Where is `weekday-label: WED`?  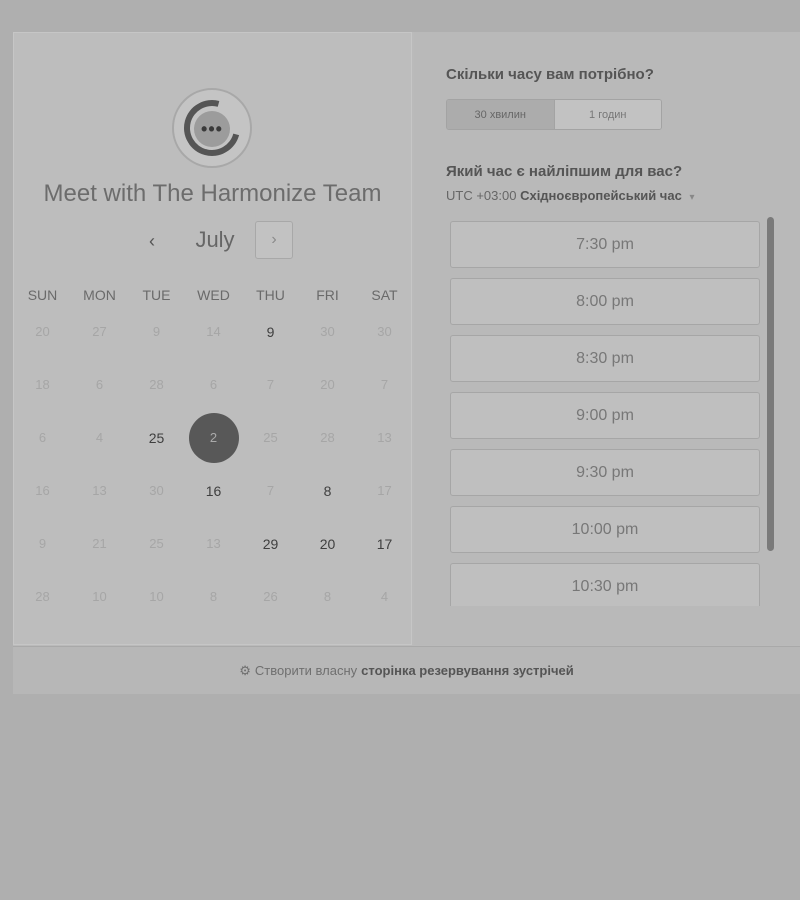 weekday-label: WED is located at coordinates (213, 295).